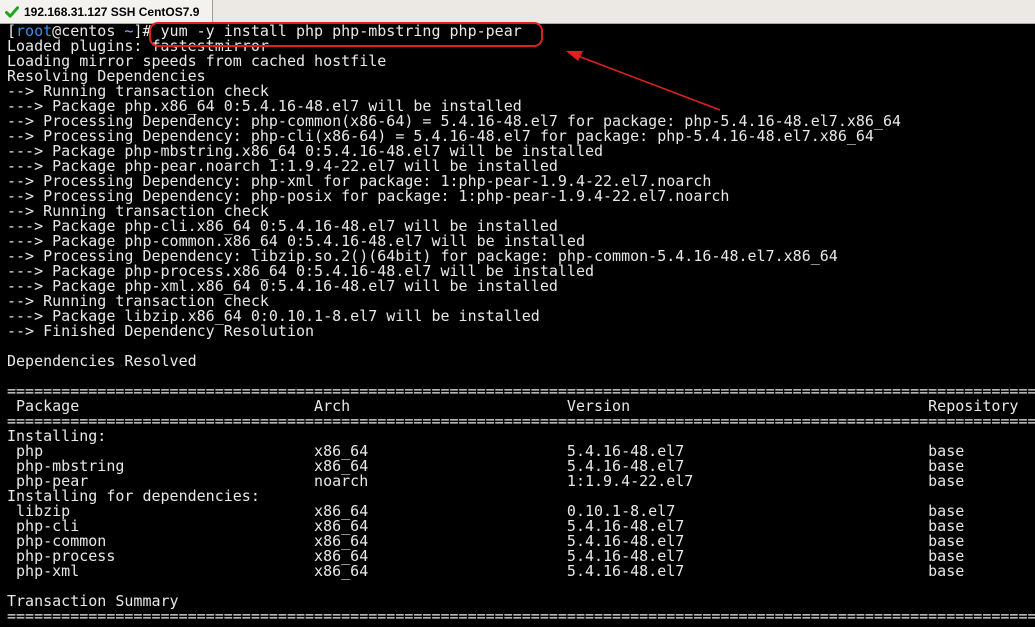 This screenshot has height=627, width=1035. What do you see at coordinates (643, 81) in the screenshot?
I see `annotation-arrow` at bounding box center [643, 81].